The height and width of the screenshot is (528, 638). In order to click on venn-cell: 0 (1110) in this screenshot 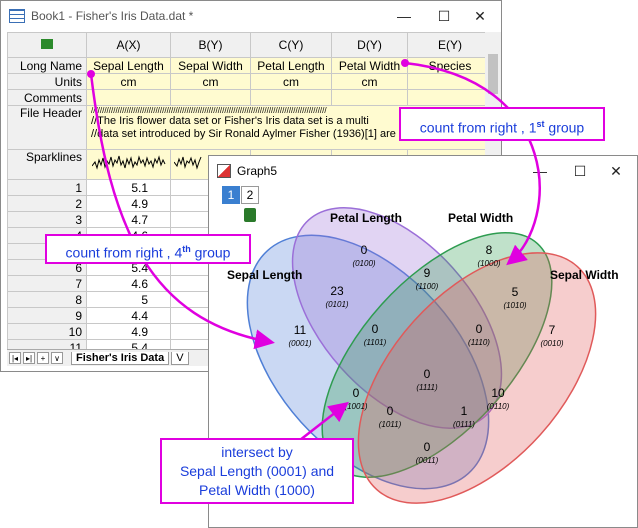, I will do `click(479, 334)`.